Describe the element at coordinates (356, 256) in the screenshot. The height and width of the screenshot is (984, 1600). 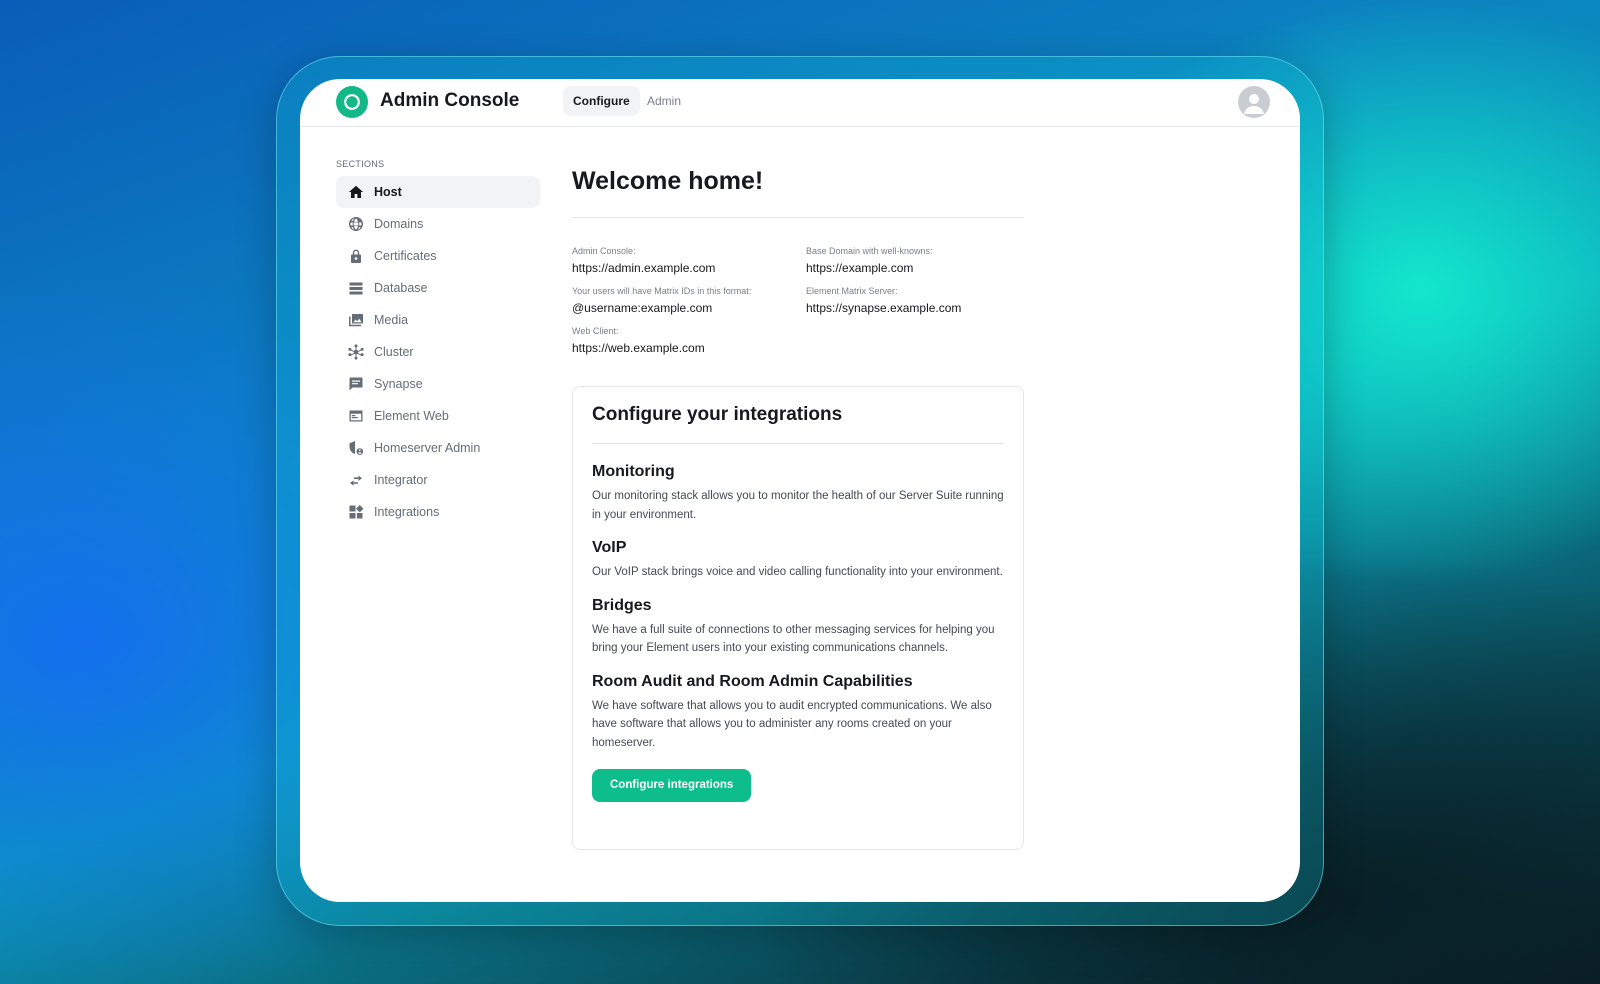
I see `lock-icon` at that location.